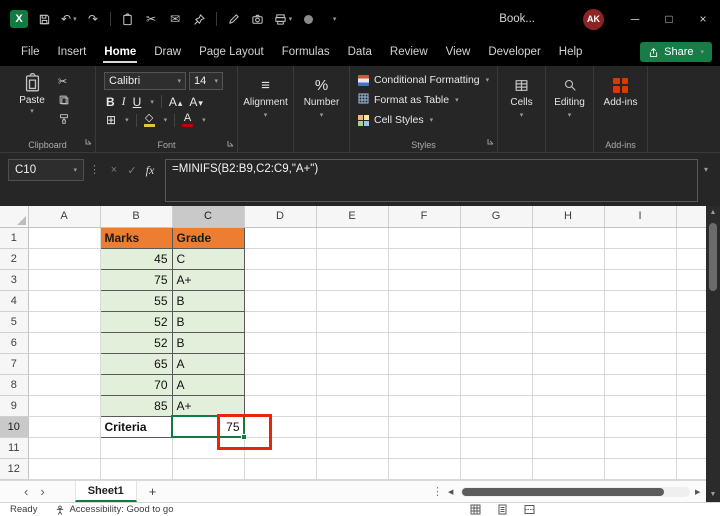 This screenshot has width=720, height=516. Describe the element at coordinates (496, 427) in the screenshot. I see `cell-G10` at that location.